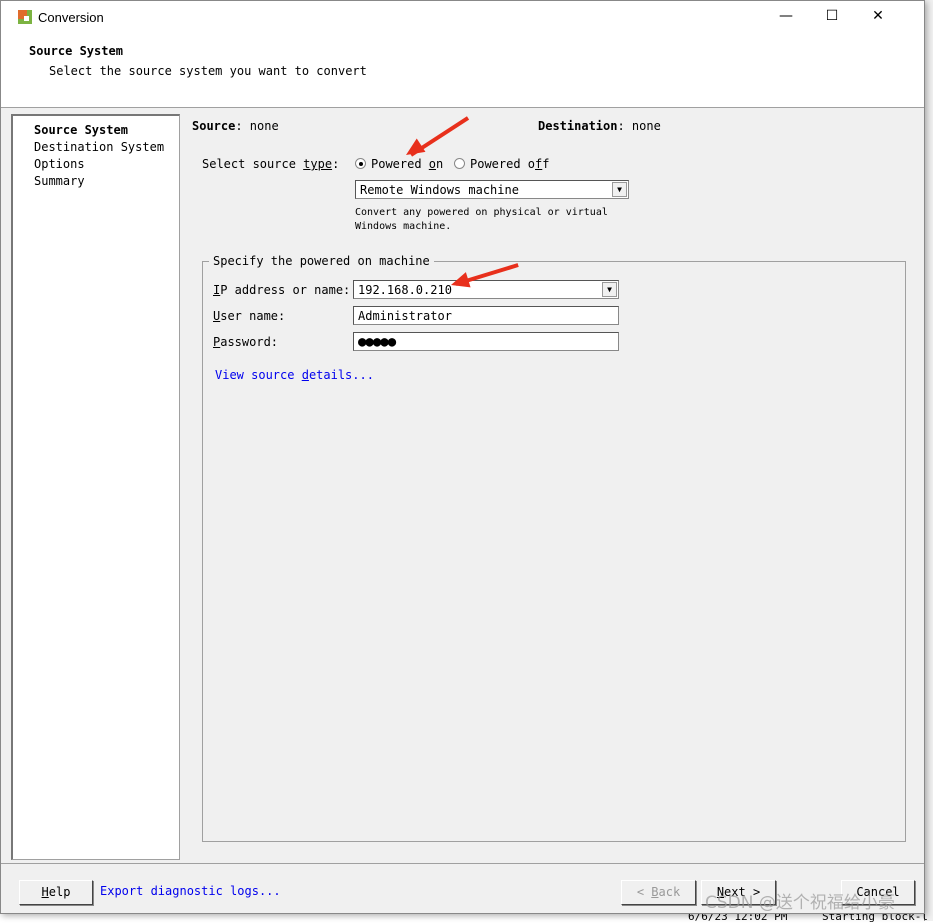  I want to click on powered-on-radio: Powered on, so click(399, 164).